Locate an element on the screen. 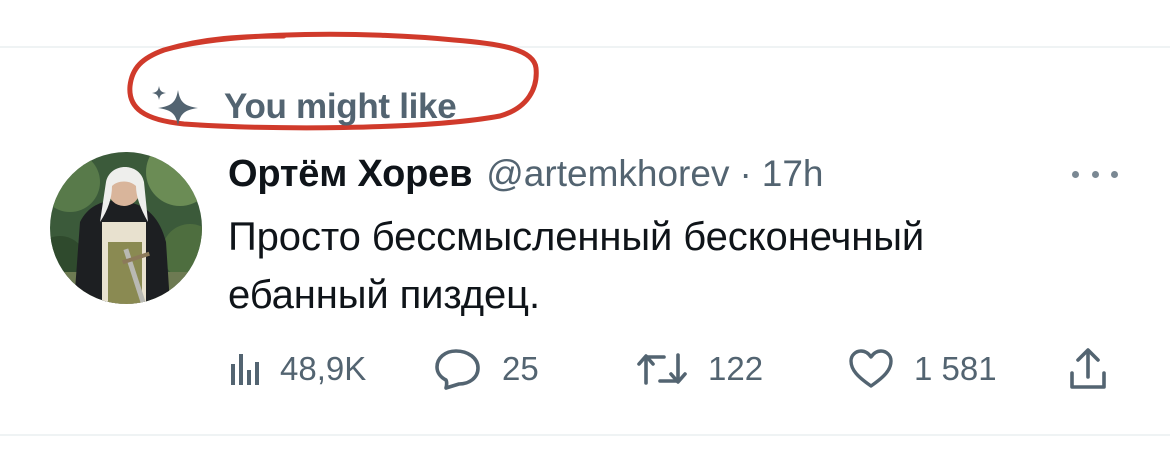  retweet-button: 122 is located at coordinates (699, 369).